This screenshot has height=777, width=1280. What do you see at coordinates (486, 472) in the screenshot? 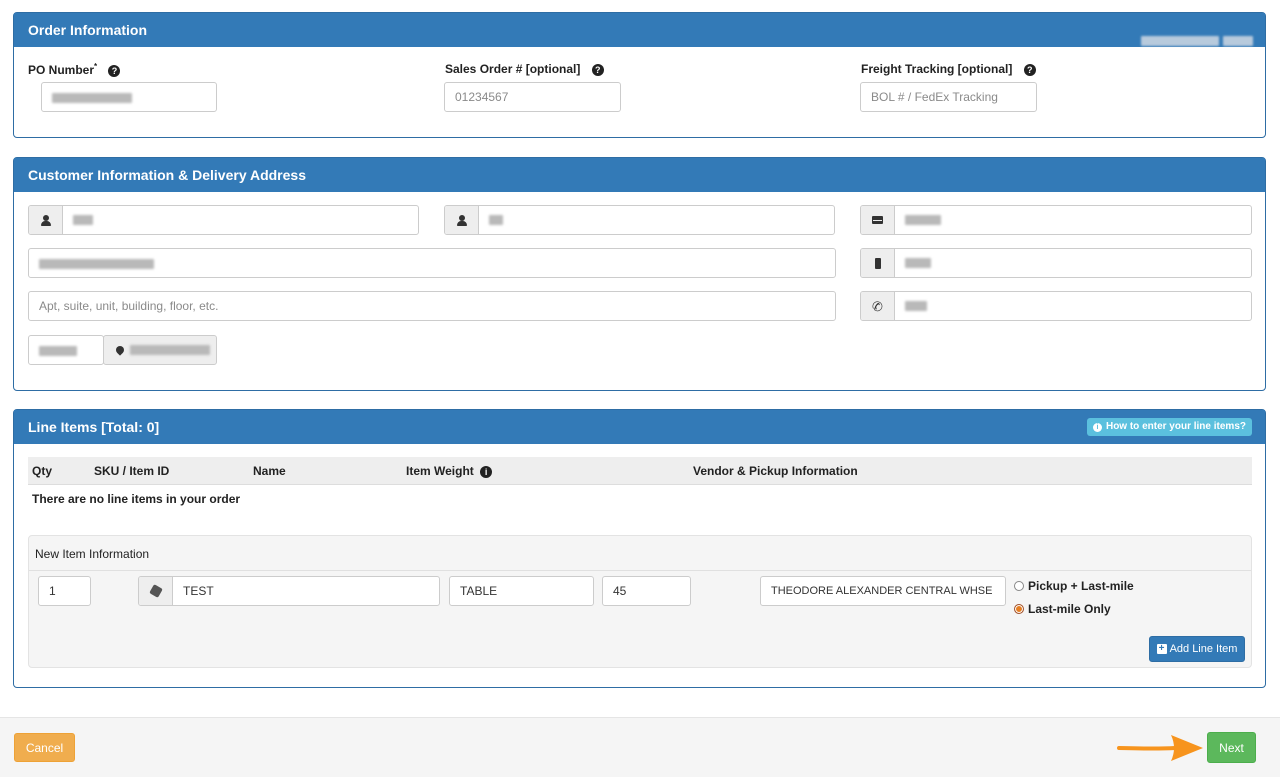
I see `info-circle-icon: i` at bounding box center [486, 472].